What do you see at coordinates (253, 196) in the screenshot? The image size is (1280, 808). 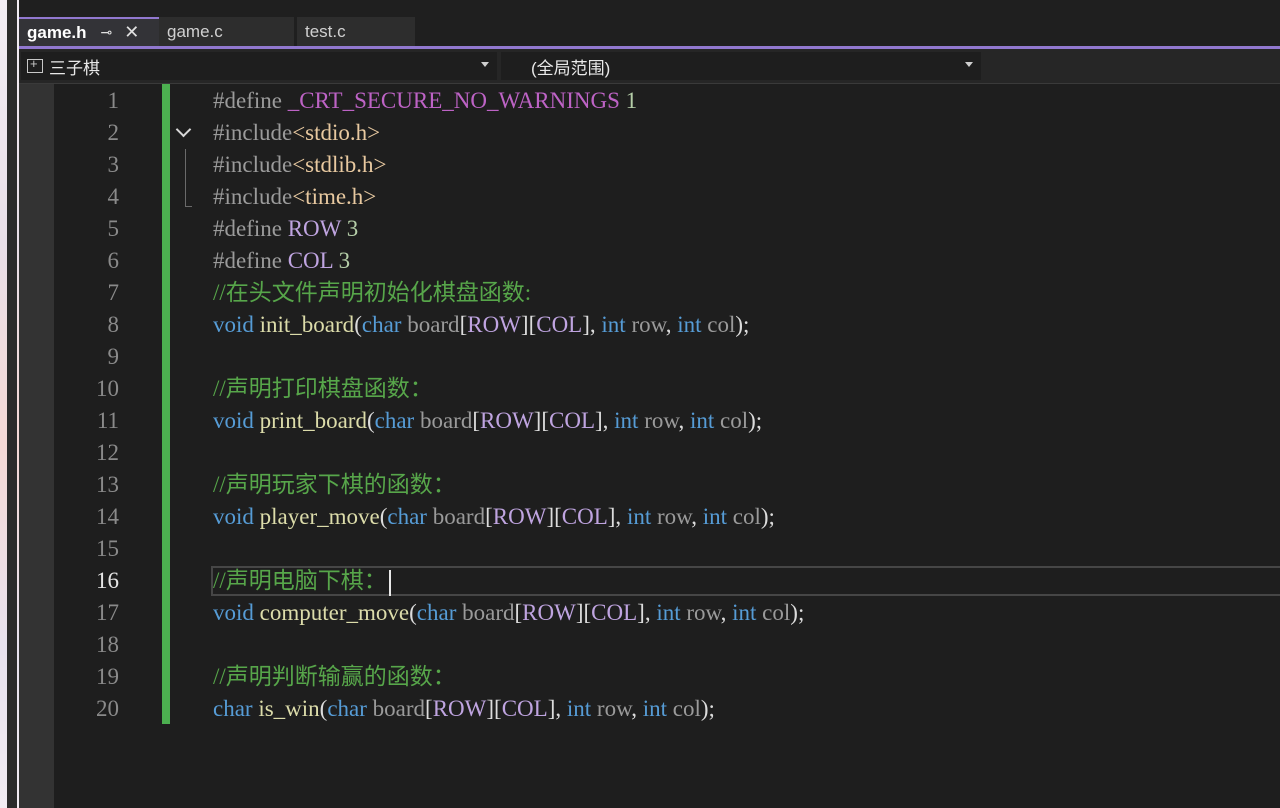 I see `code-token: #include` at bounding box center [253, 196].